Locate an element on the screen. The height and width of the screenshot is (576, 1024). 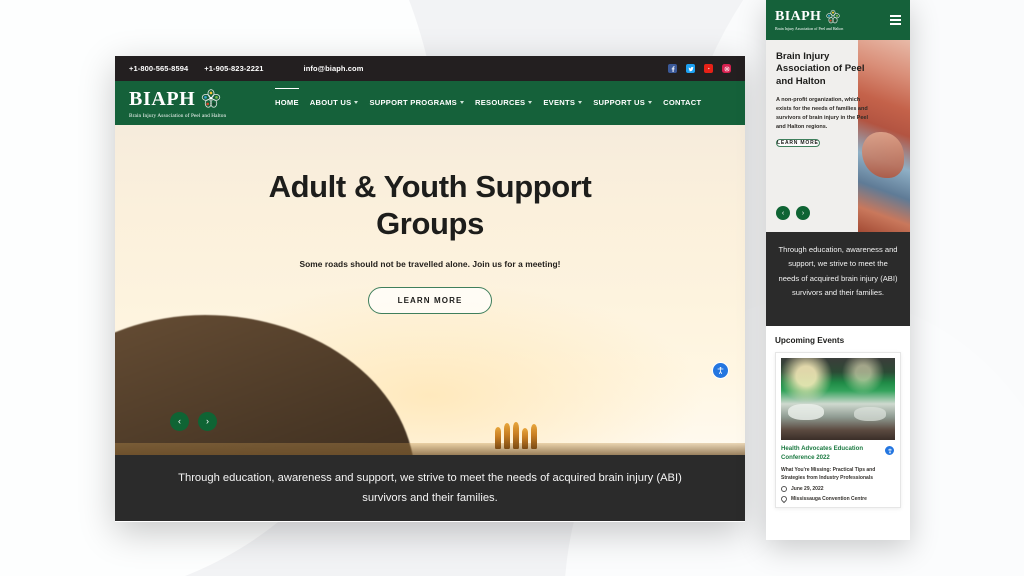
nav-item-contact: CONTACT is located at coordinates (682, 102).